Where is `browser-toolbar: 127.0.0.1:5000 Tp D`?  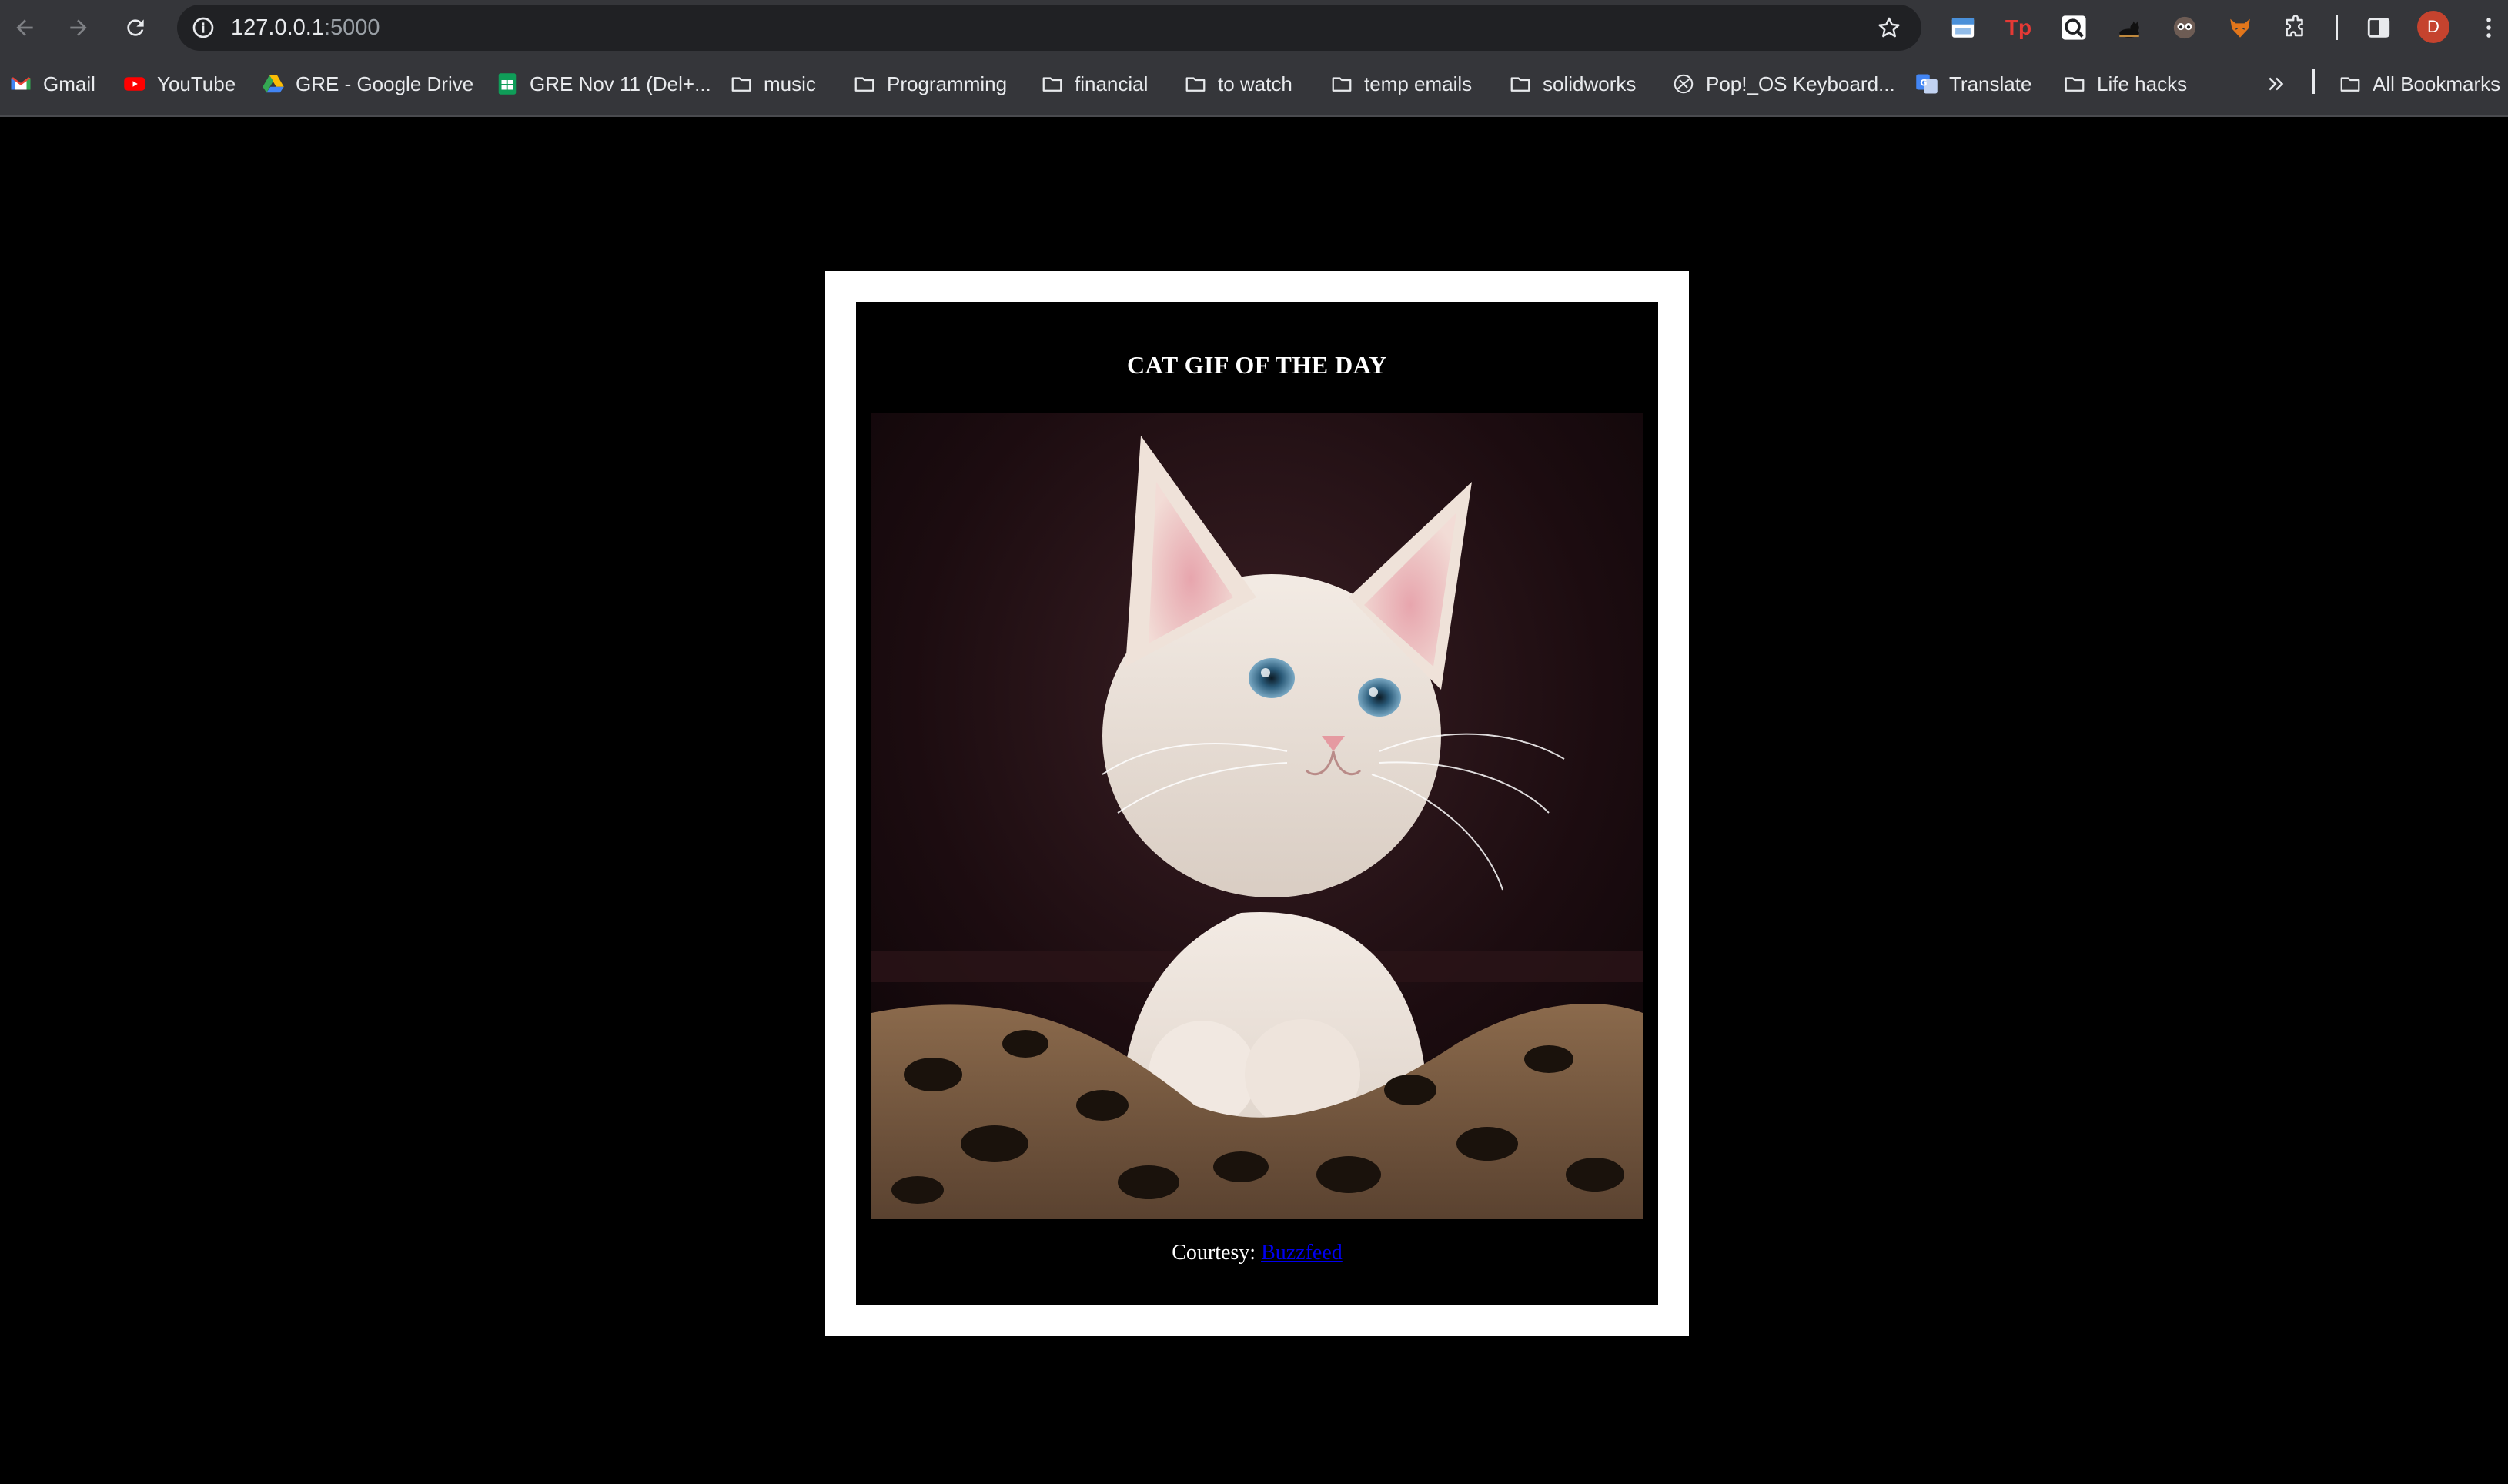
browser-toolbar: 127.0.0.1:5000 Tp D is located at coordinates (1254, 27).